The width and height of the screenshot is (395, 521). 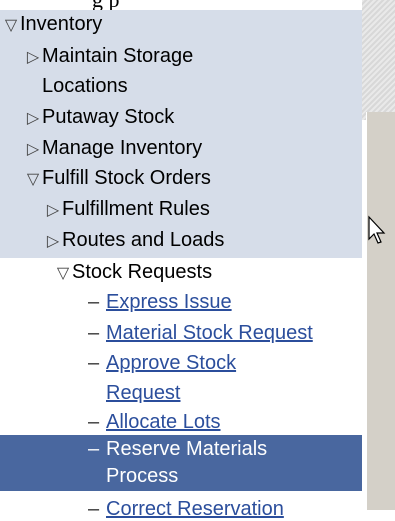 I want to click on selected-item-line-2: Process, so click(x=142, y=476).